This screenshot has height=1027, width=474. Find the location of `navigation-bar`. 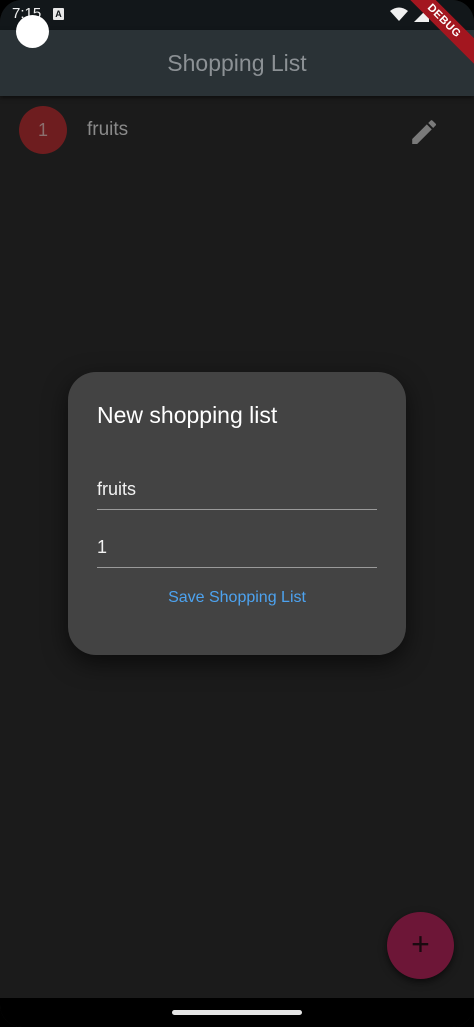

navigation-bar is located at coordinates (237, 1012).